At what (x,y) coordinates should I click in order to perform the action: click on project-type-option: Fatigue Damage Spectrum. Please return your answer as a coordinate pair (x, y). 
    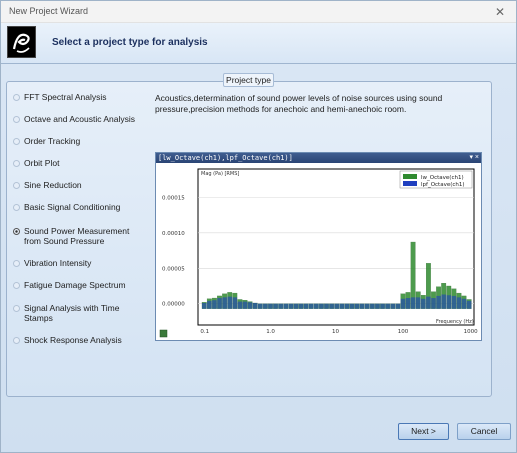
    Looking at the image, I should click on (83, 286).